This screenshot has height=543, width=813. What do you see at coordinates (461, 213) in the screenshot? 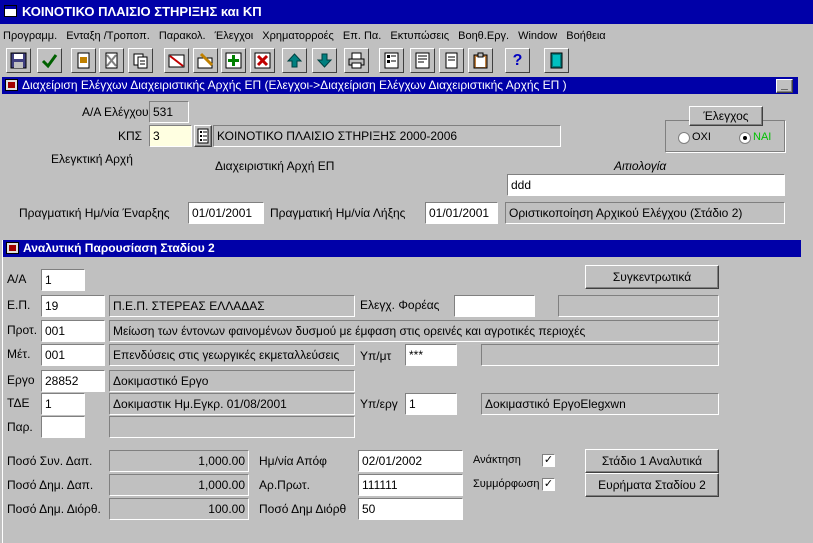
I see `end-date-field: 01/01/2001` at bounding box center [461, 213].